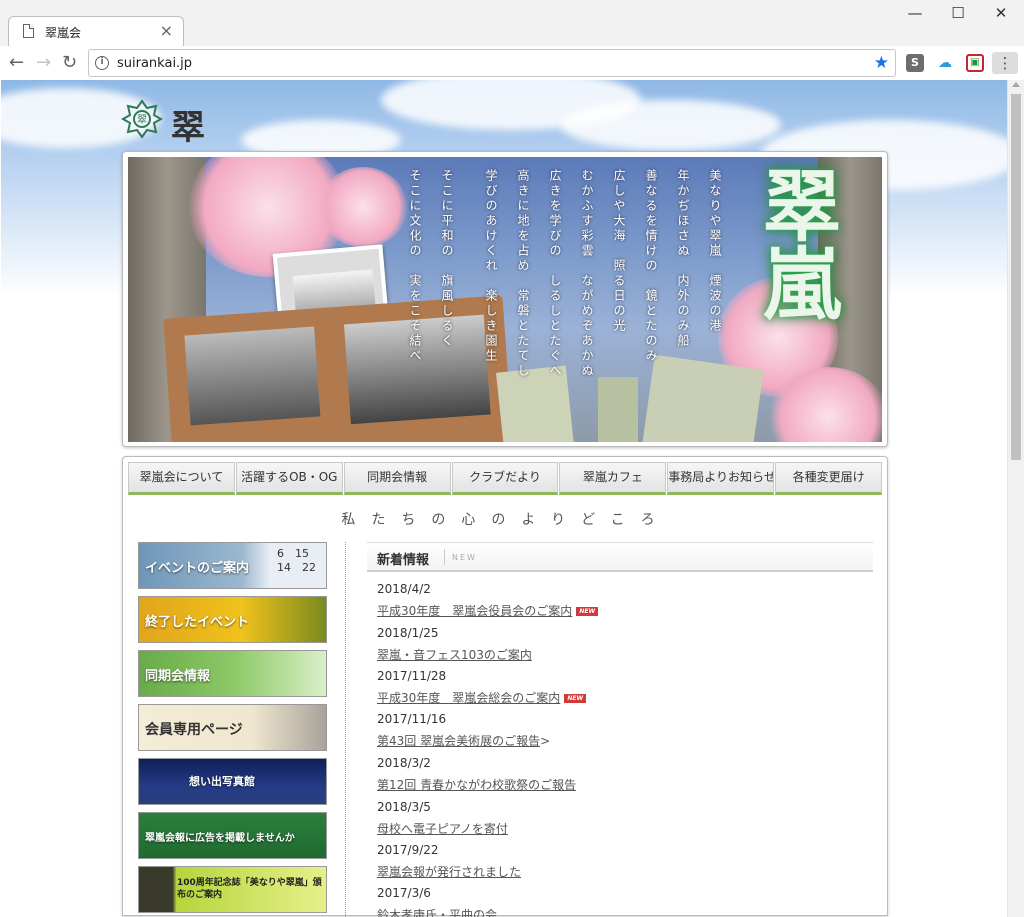 The width and height of the screenshot is (1024, 917). Describe the element at coordinates (222, 781) in the screenshot. I see `side-button-label: 想い出写真館` at that location.